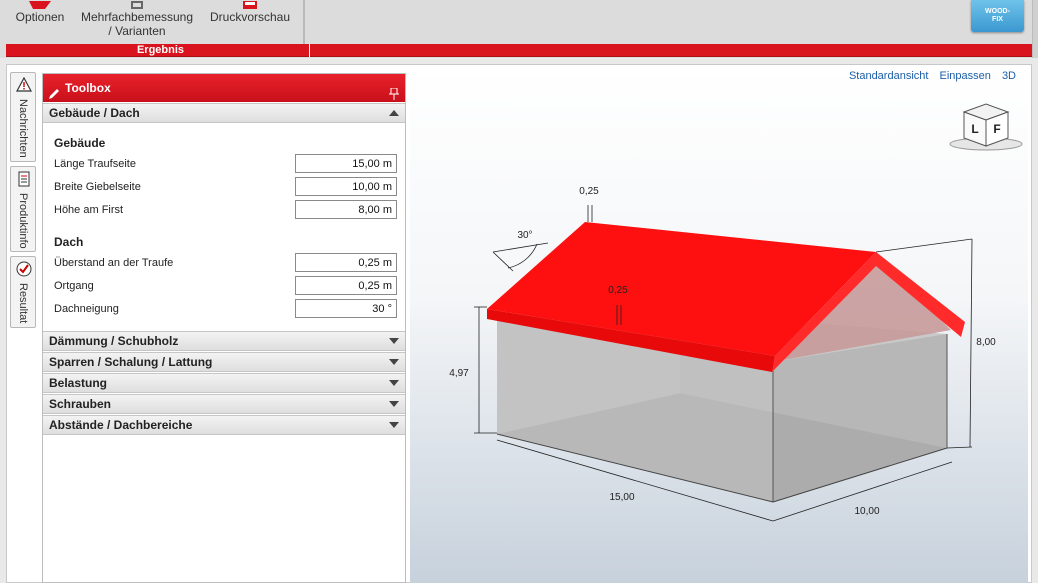  What do you see at coordinates (346, 209) in the screenshot?
I see `hoehe-first-input` at bounding box center [346, 209].